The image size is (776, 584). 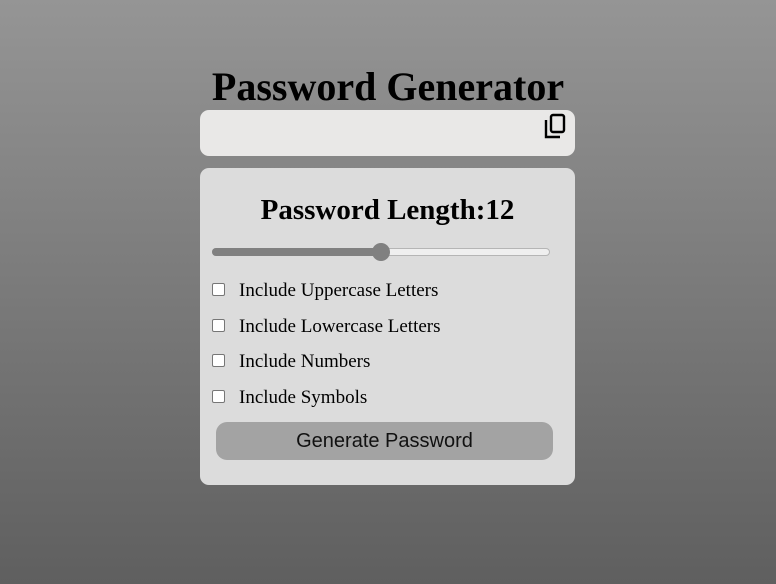 I want to click on slider-thumb, so click(x=381, y=252).